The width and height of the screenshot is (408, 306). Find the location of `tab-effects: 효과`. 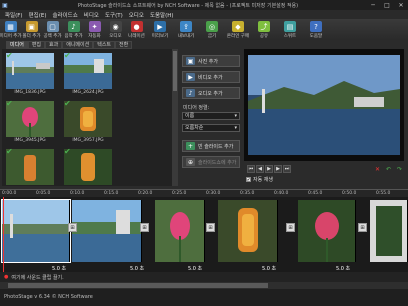

tab-effects: 효과 is located at coordinates (54, 45).